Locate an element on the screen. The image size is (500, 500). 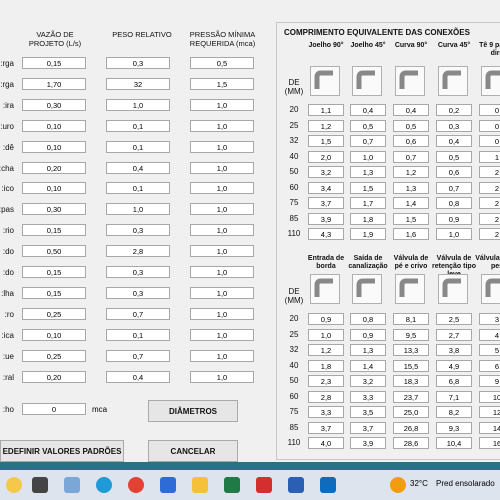
equiv-length-cell: 10,4 is located at coordinates (454, 443).